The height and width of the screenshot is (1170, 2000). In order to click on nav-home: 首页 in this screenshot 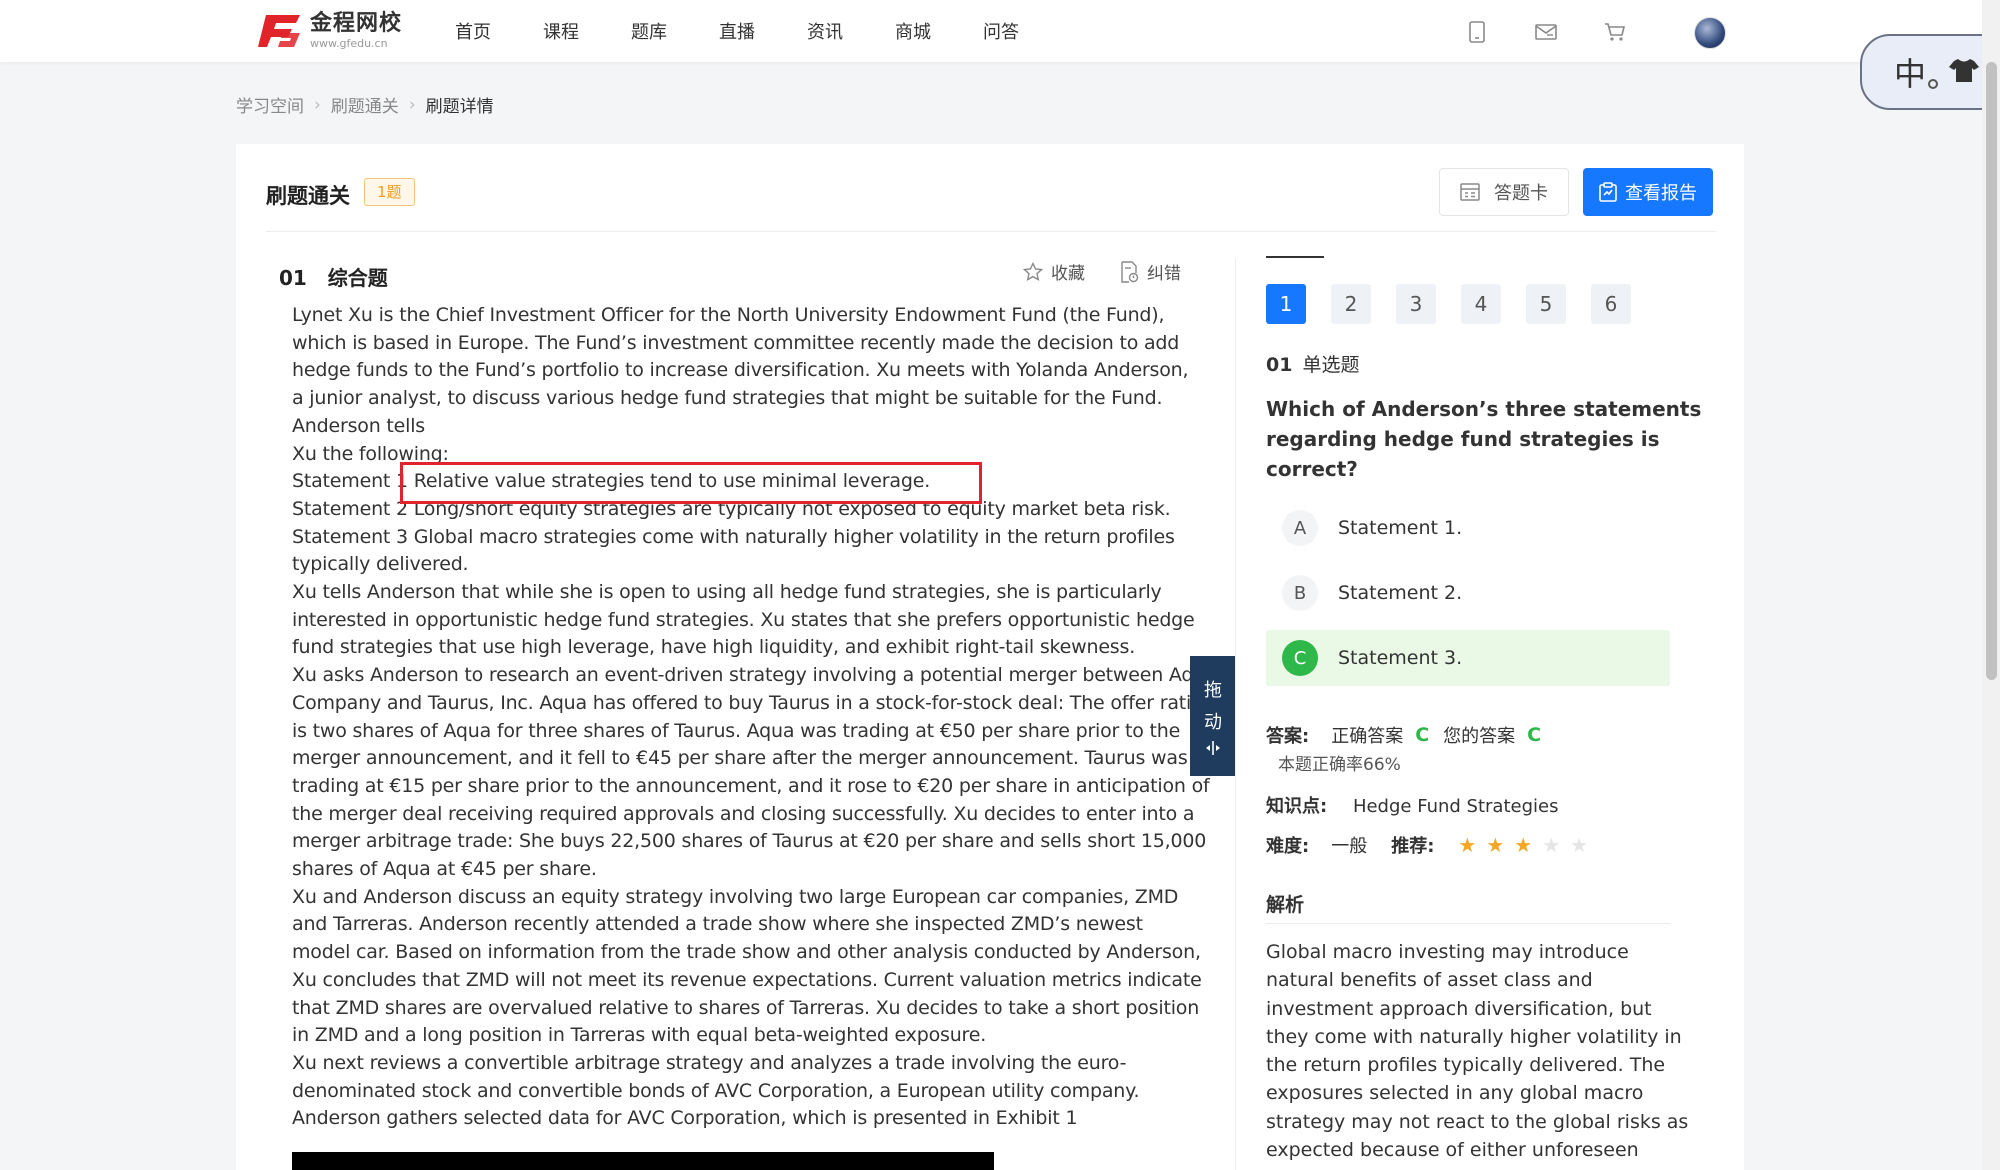, I will do `click(499, 31)`.